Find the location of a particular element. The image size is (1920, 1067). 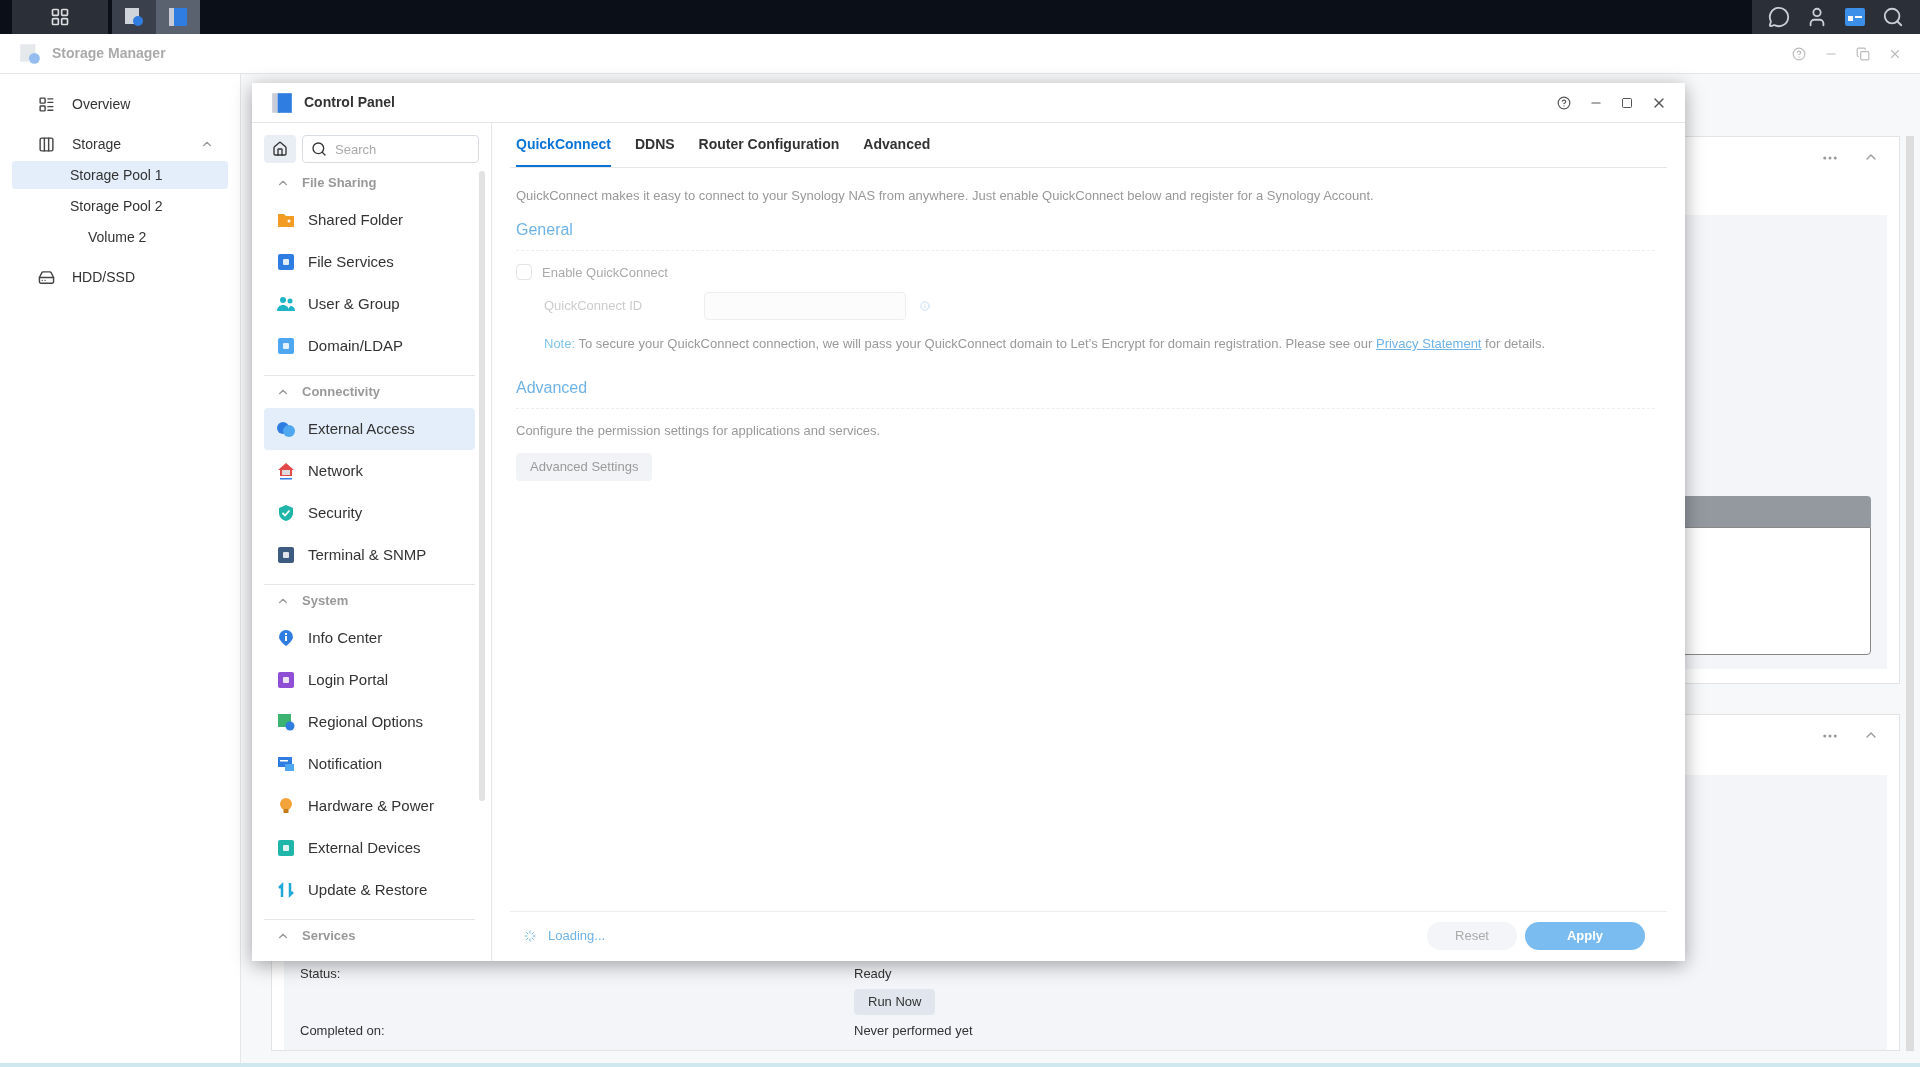

sidebar-item: HDD/SSD is located at coordinates (120, 277).